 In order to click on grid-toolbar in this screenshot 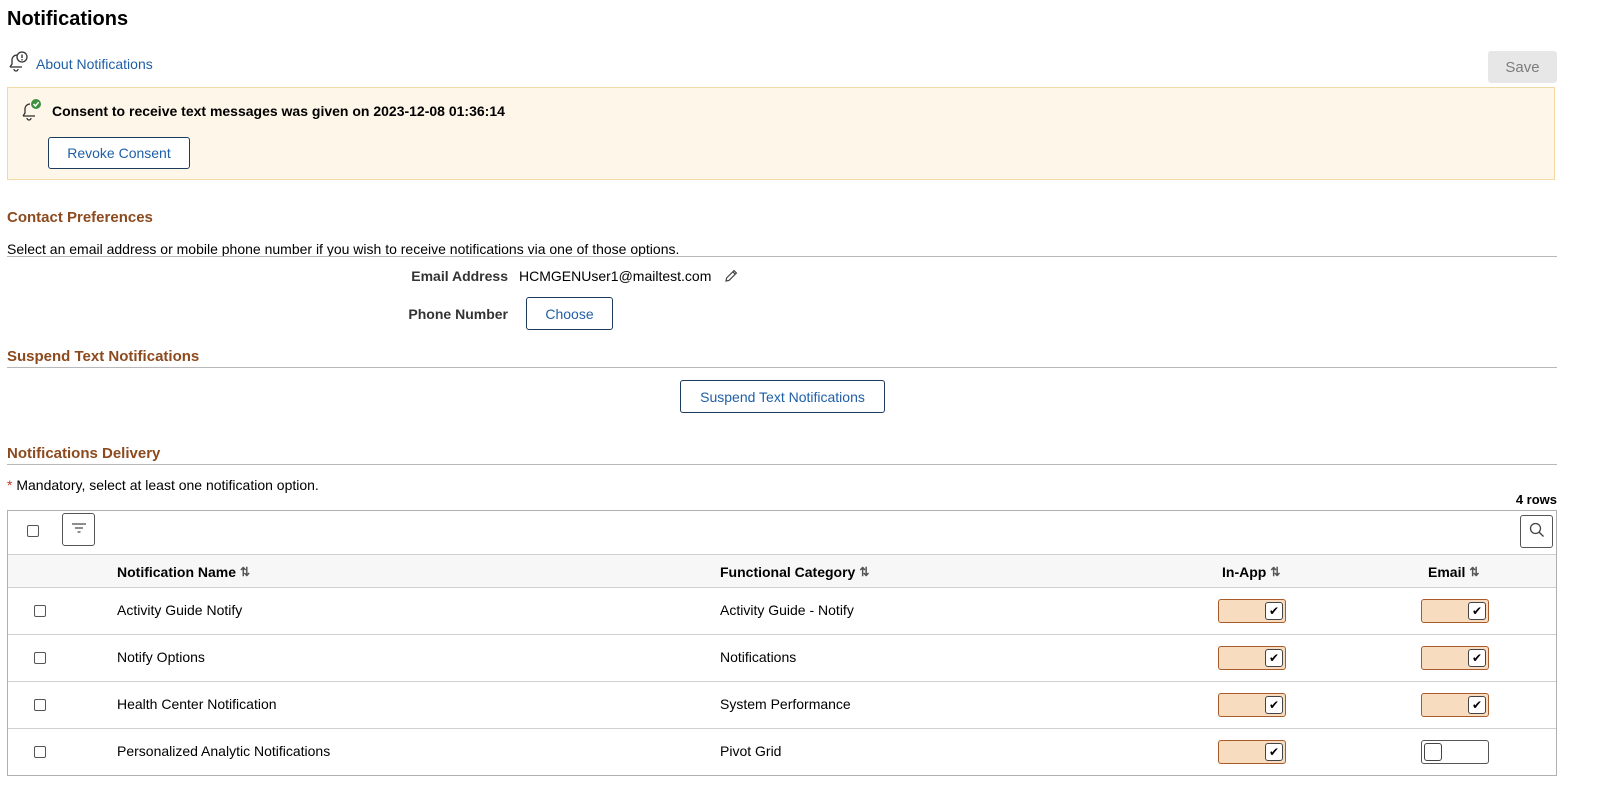, I will do `click(782, 532)`.